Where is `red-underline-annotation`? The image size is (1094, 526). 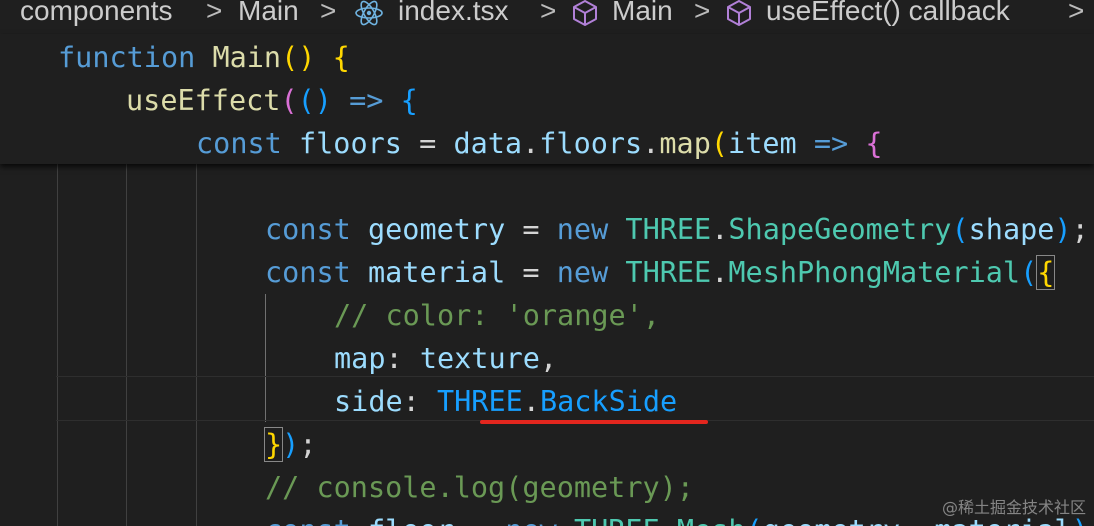 red-underline-annotation is located at coordinates (594, 422).